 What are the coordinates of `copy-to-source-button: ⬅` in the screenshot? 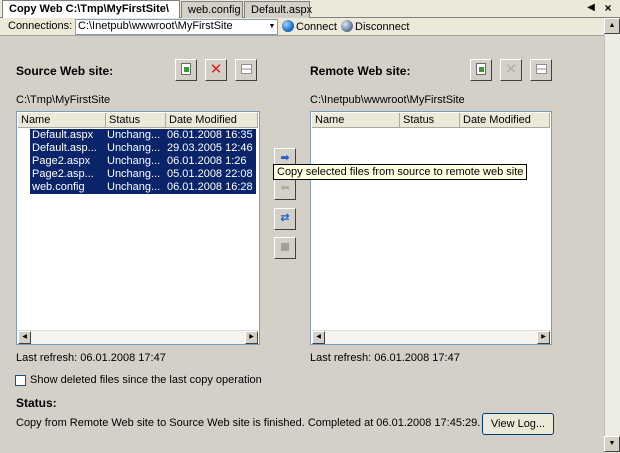 It's located at (285, 189).